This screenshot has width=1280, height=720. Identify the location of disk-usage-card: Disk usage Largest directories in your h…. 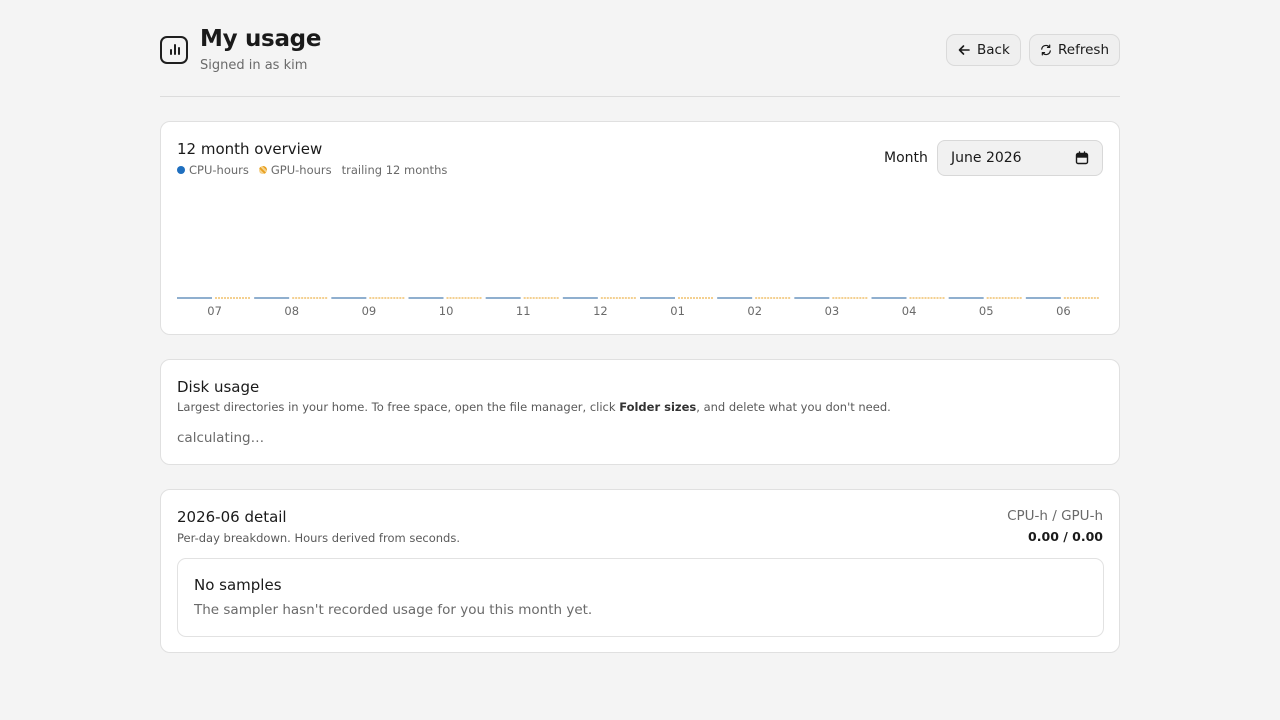
(640, 412).